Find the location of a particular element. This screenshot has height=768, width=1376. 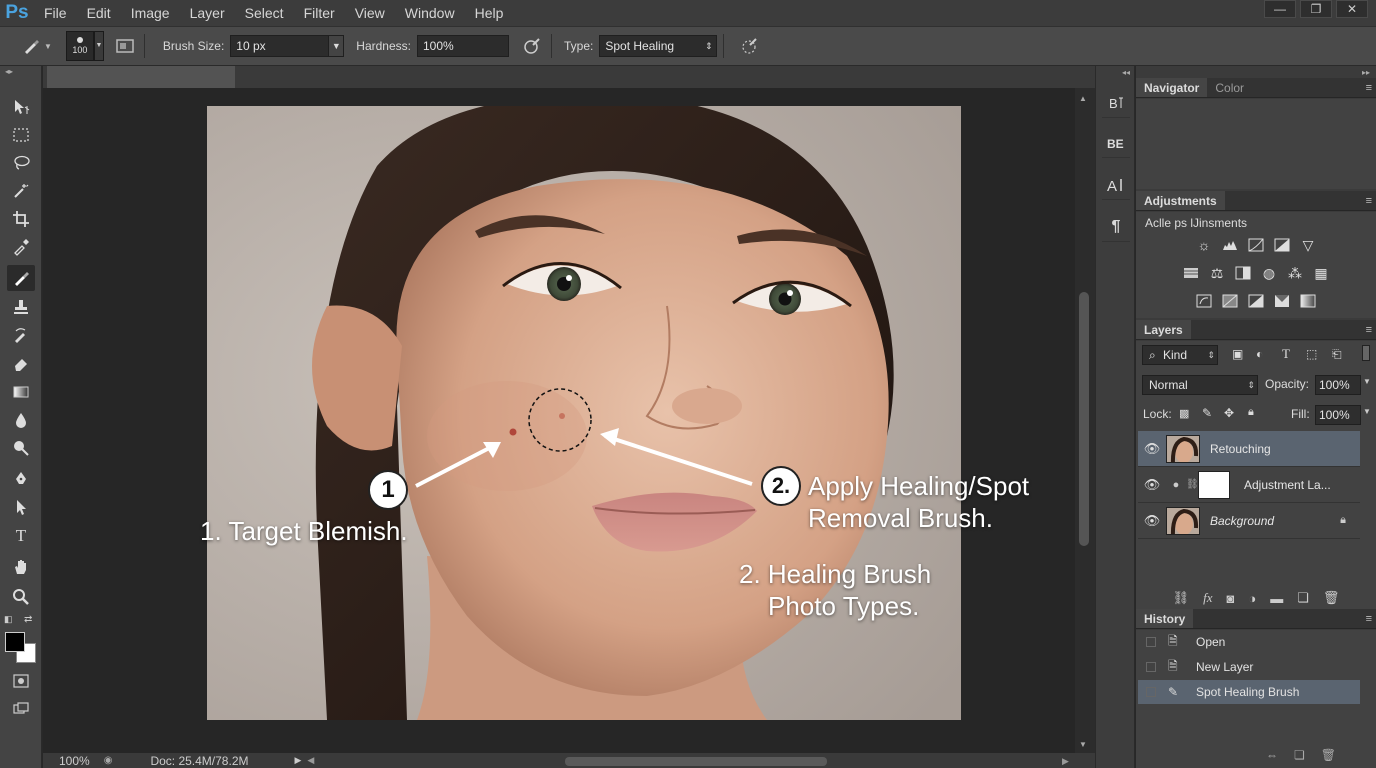

menu-select: Select is located at coordinates (264, 13).